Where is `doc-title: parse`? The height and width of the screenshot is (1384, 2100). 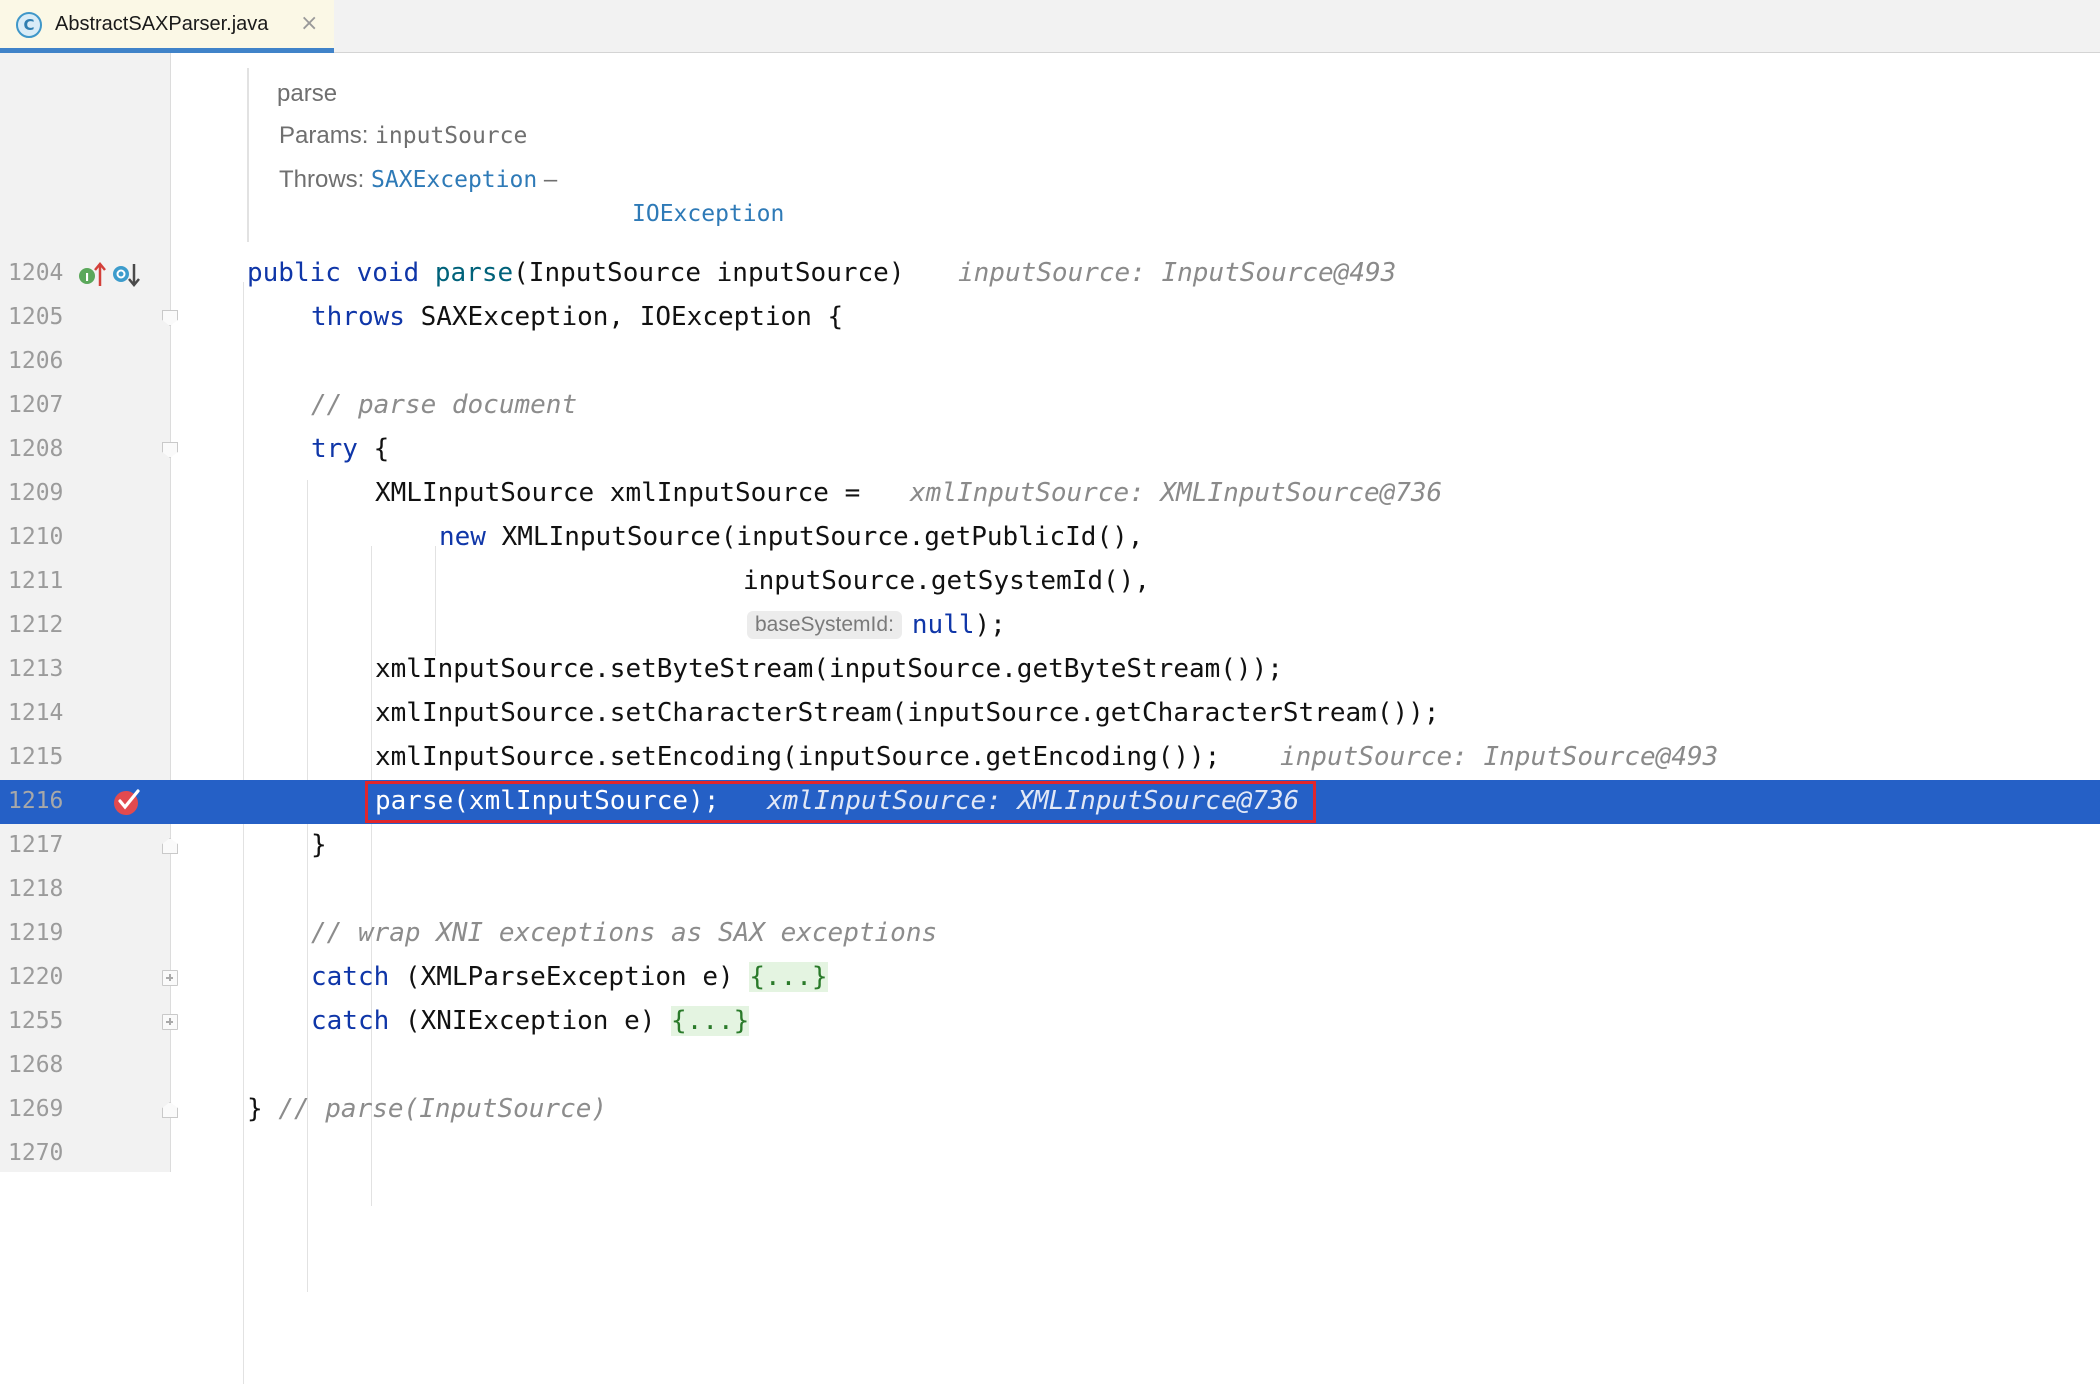 doc-title: parse is located at coordinates (307, 93).